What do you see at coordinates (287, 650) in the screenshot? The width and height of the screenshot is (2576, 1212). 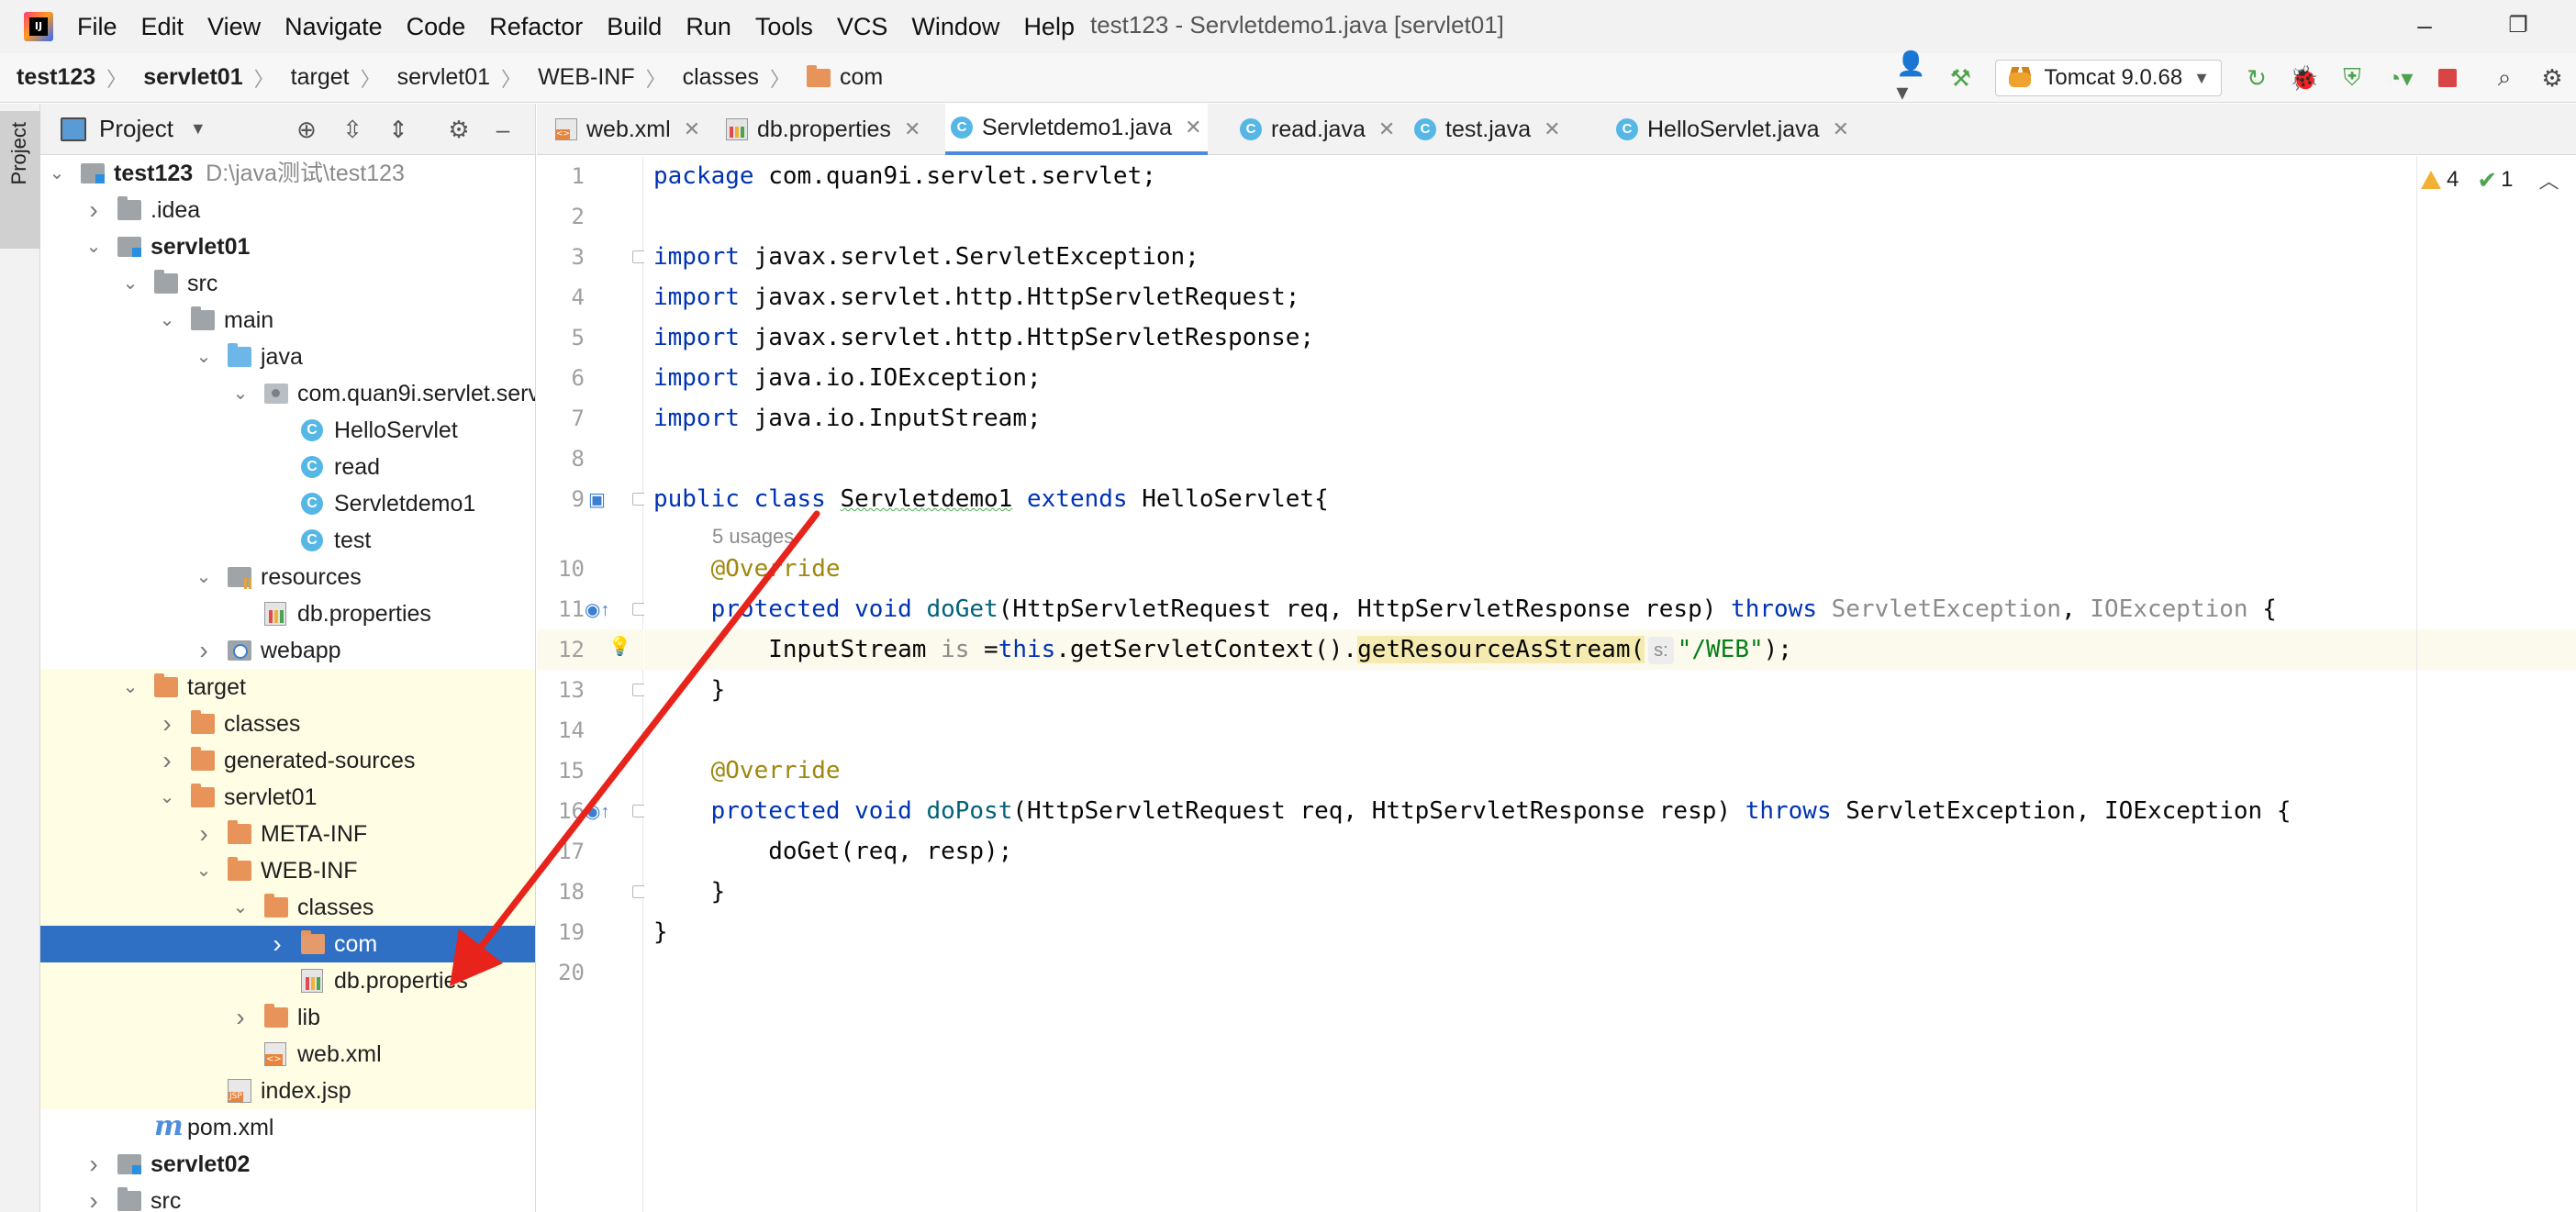 I see `tree-item: › webapp` at bounding box center [287, 650].